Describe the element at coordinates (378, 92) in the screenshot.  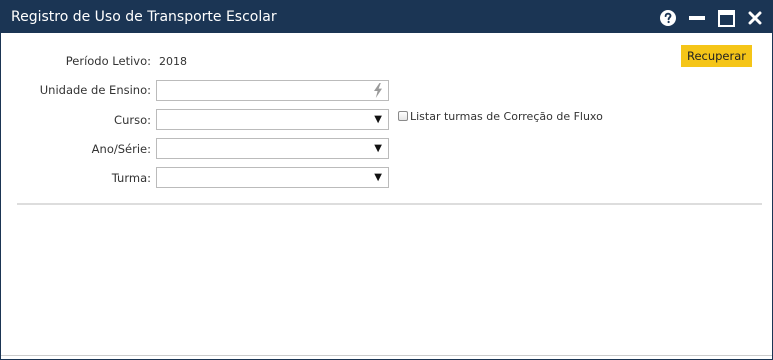
I see `lightning-icon` at that location.